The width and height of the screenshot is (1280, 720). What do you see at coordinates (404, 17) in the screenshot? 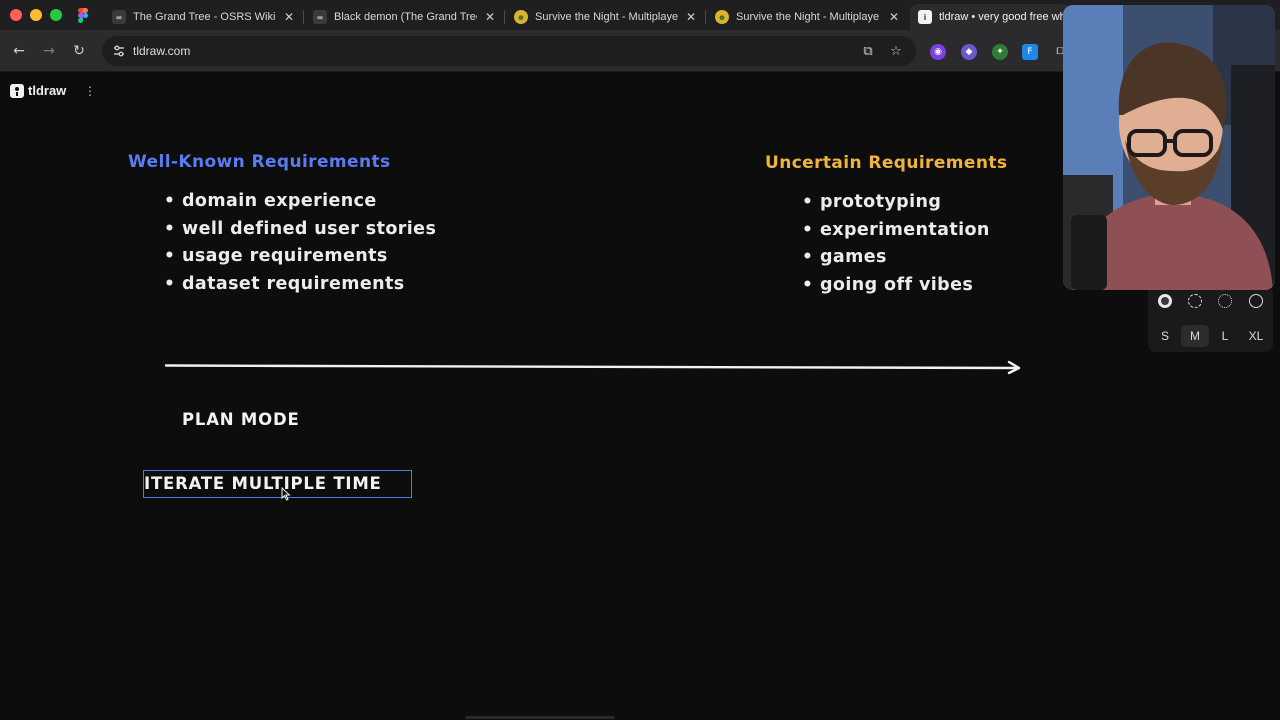
I see `tab-black-demon: ∞ Black demon (The Grand Tree ✕` at bounding box center [404, 17].